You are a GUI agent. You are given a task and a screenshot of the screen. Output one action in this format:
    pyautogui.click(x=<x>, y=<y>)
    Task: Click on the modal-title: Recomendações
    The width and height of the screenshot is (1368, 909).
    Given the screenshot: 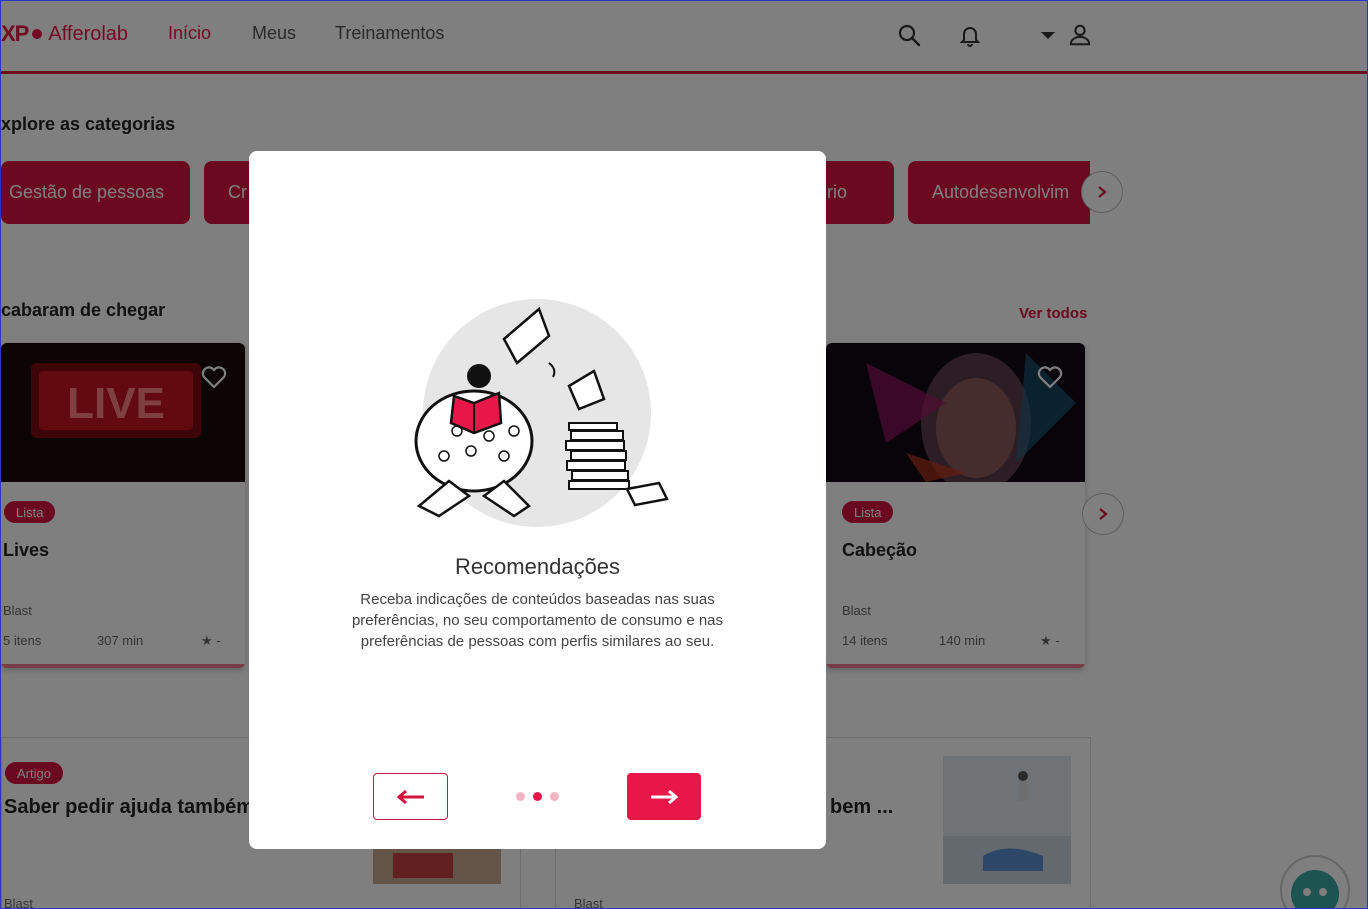 What is the action you would take?
    pyautogui.click(x=537, y=566)
    